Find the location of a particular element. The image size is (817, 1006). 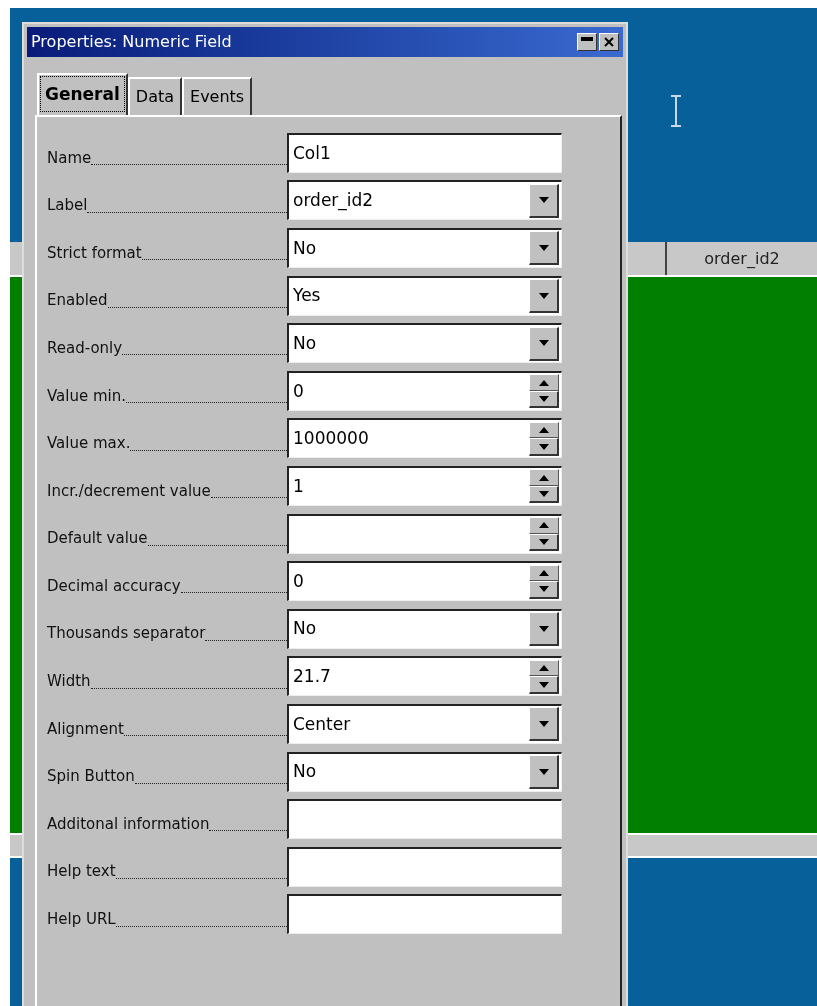

field-label: Additonal information is located at coordinates (128, 824).